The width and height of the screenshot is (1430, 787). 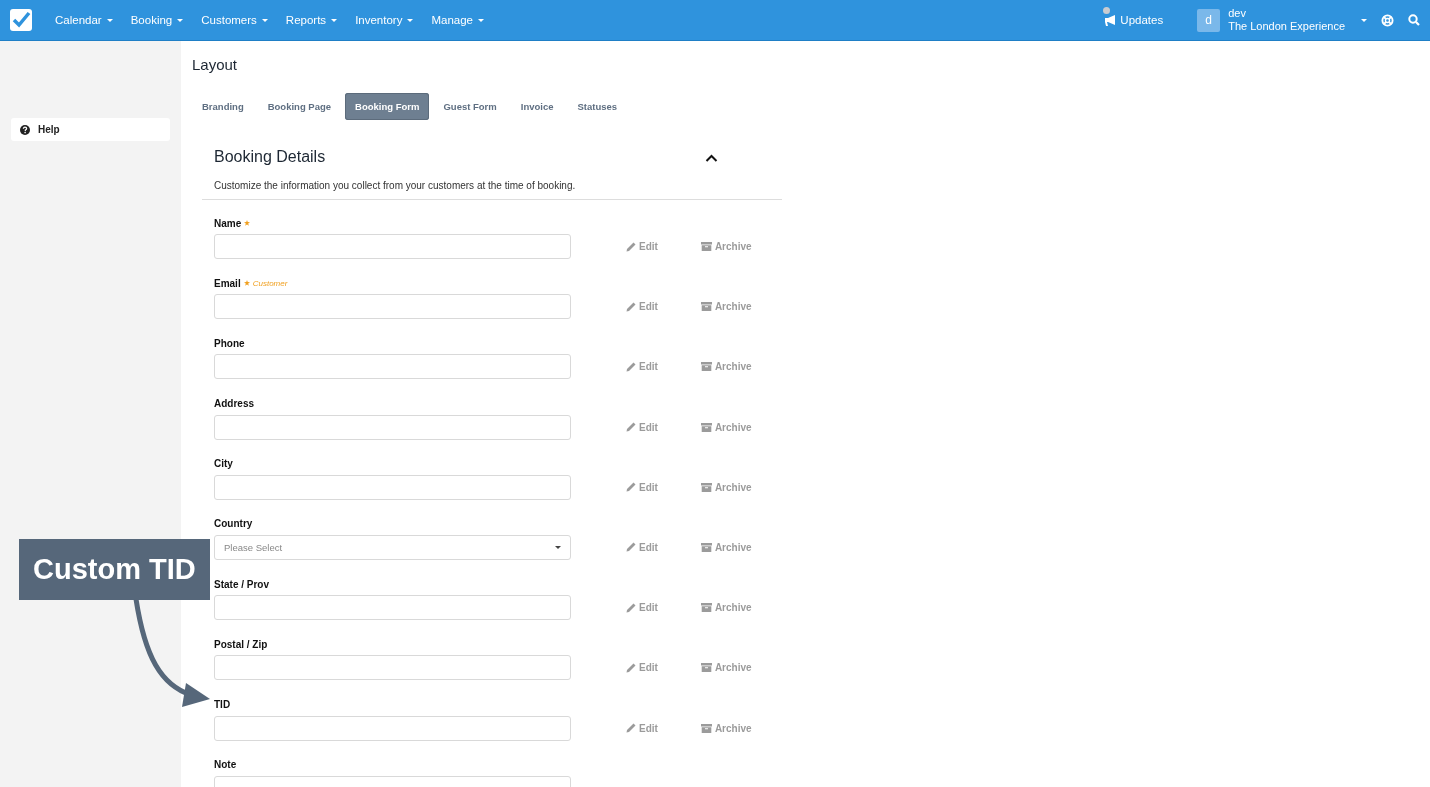 What do you see at coordinates (215, 65) in the screenshot?
I see `page-title: Layout` at bounding box center [215, 65].